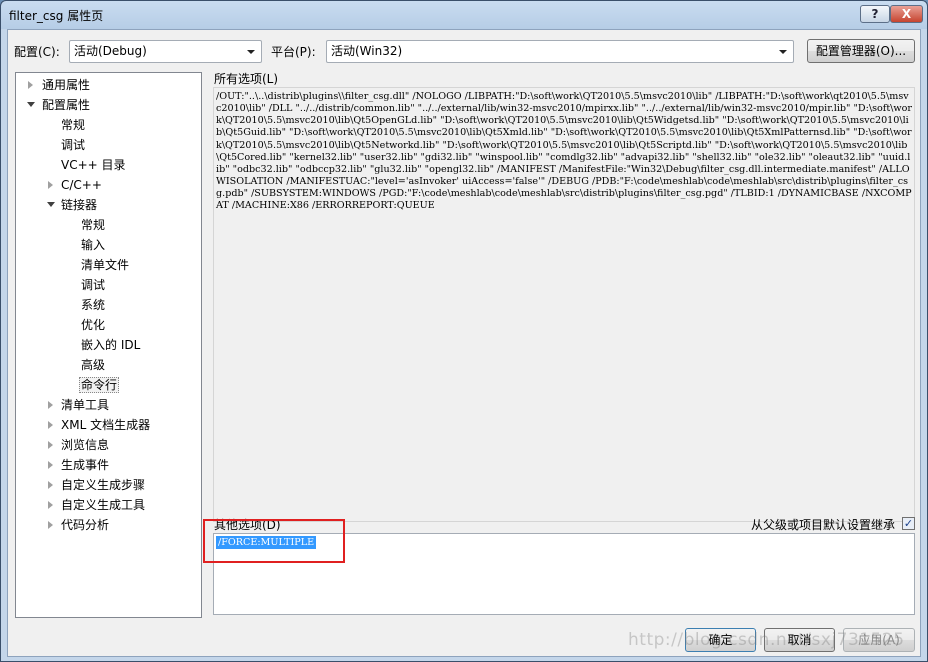  Describe the element at coordinates (766, 640) in the screenshot. I see `watermark-text: http://blog.csdn.net/sxj731525` at that location.